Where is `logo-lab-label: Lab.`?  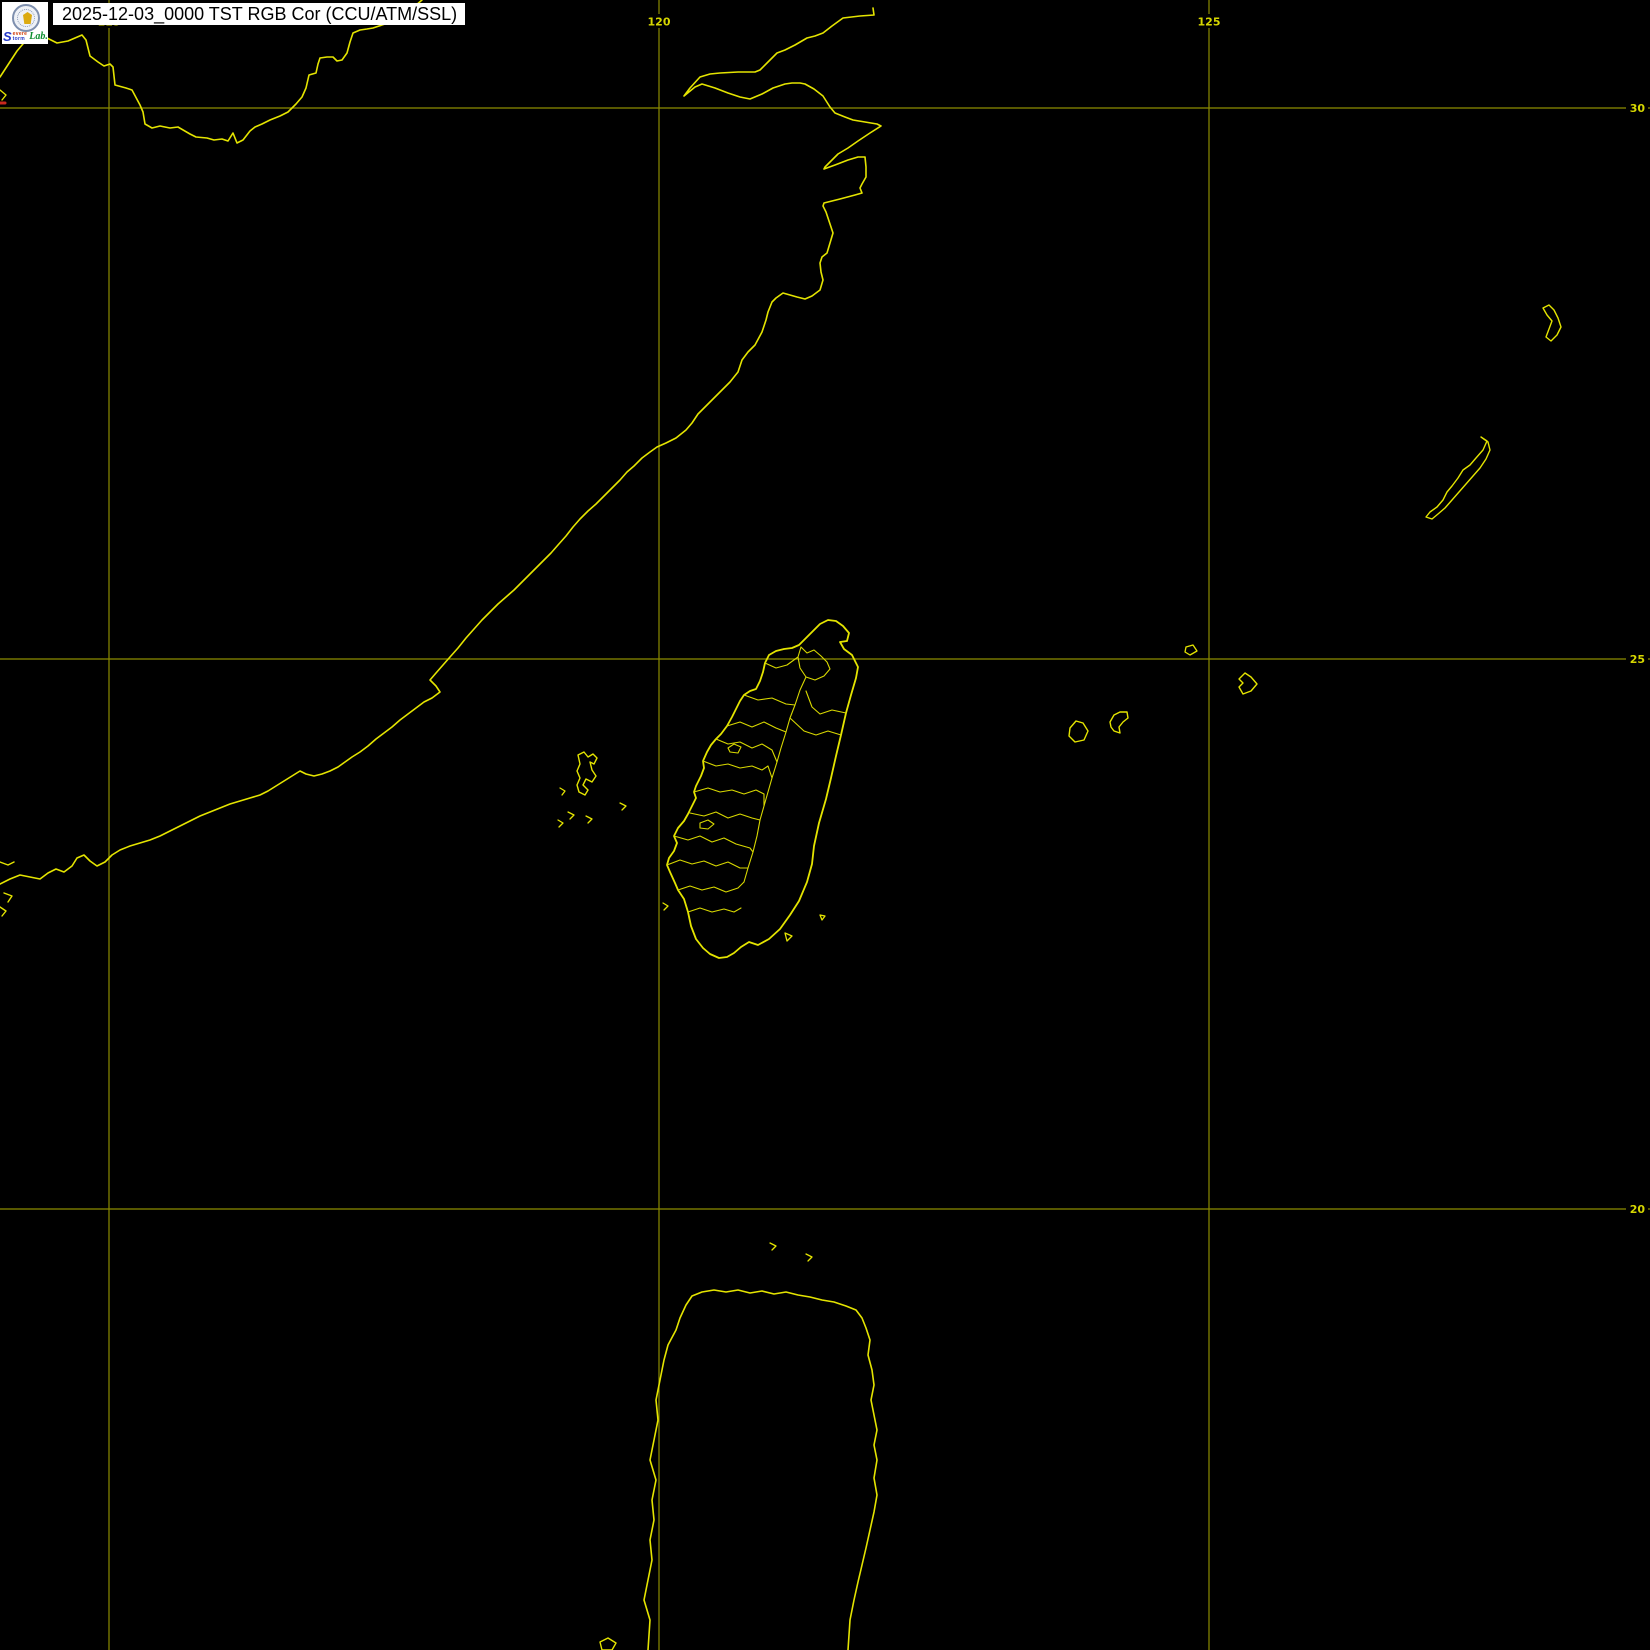
logo-lab-label: Lab. is located at coordinates (38, 36).